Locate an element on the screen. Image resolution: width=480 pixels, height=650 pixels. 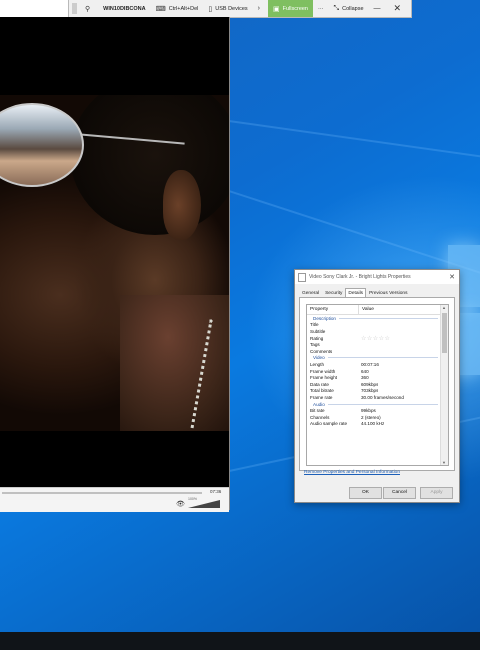
keyboard-icon: ⌨ is located at coordinates (160, 9).